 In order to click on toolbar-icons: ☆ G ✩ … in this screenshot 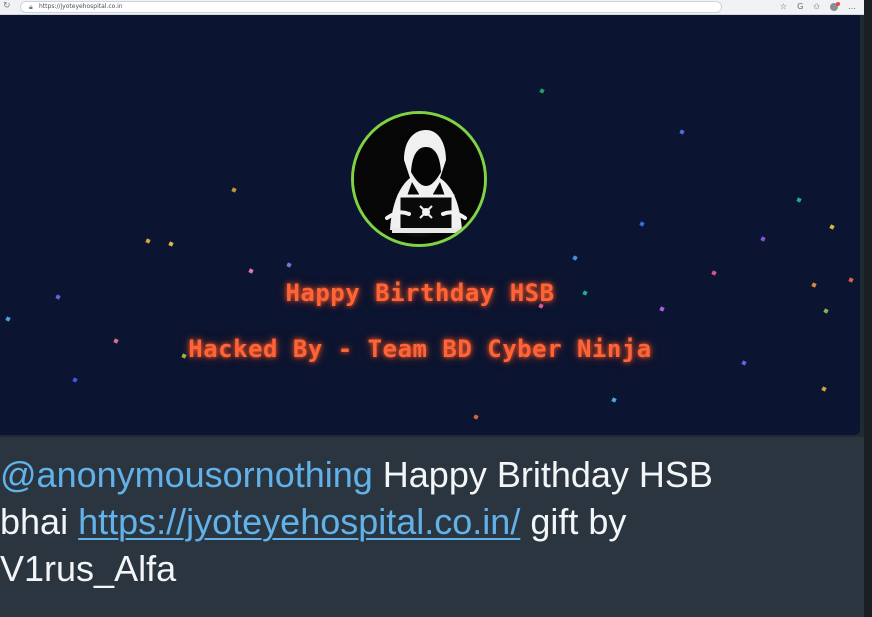, I will do `click(818, 6)`.